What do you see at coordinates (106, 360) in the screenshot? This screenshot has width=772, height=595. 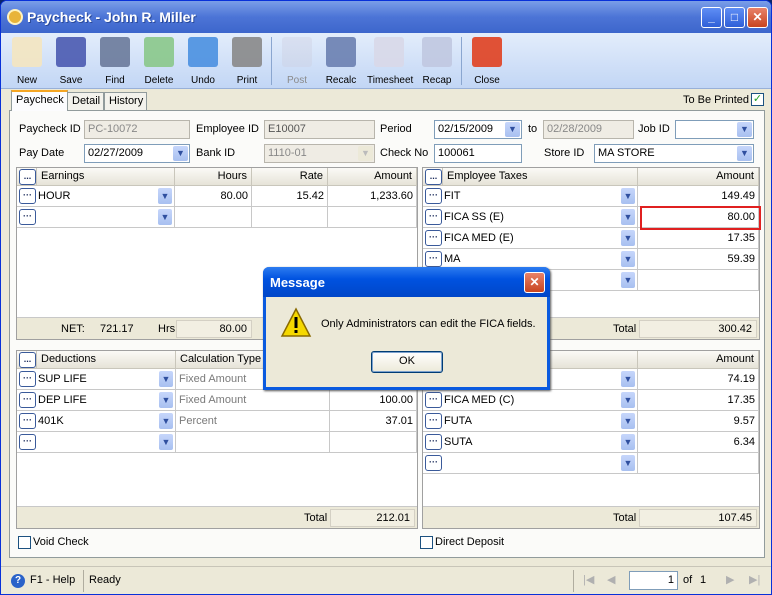 I see `column-header: Deductions` at bounding box center [106, 360].